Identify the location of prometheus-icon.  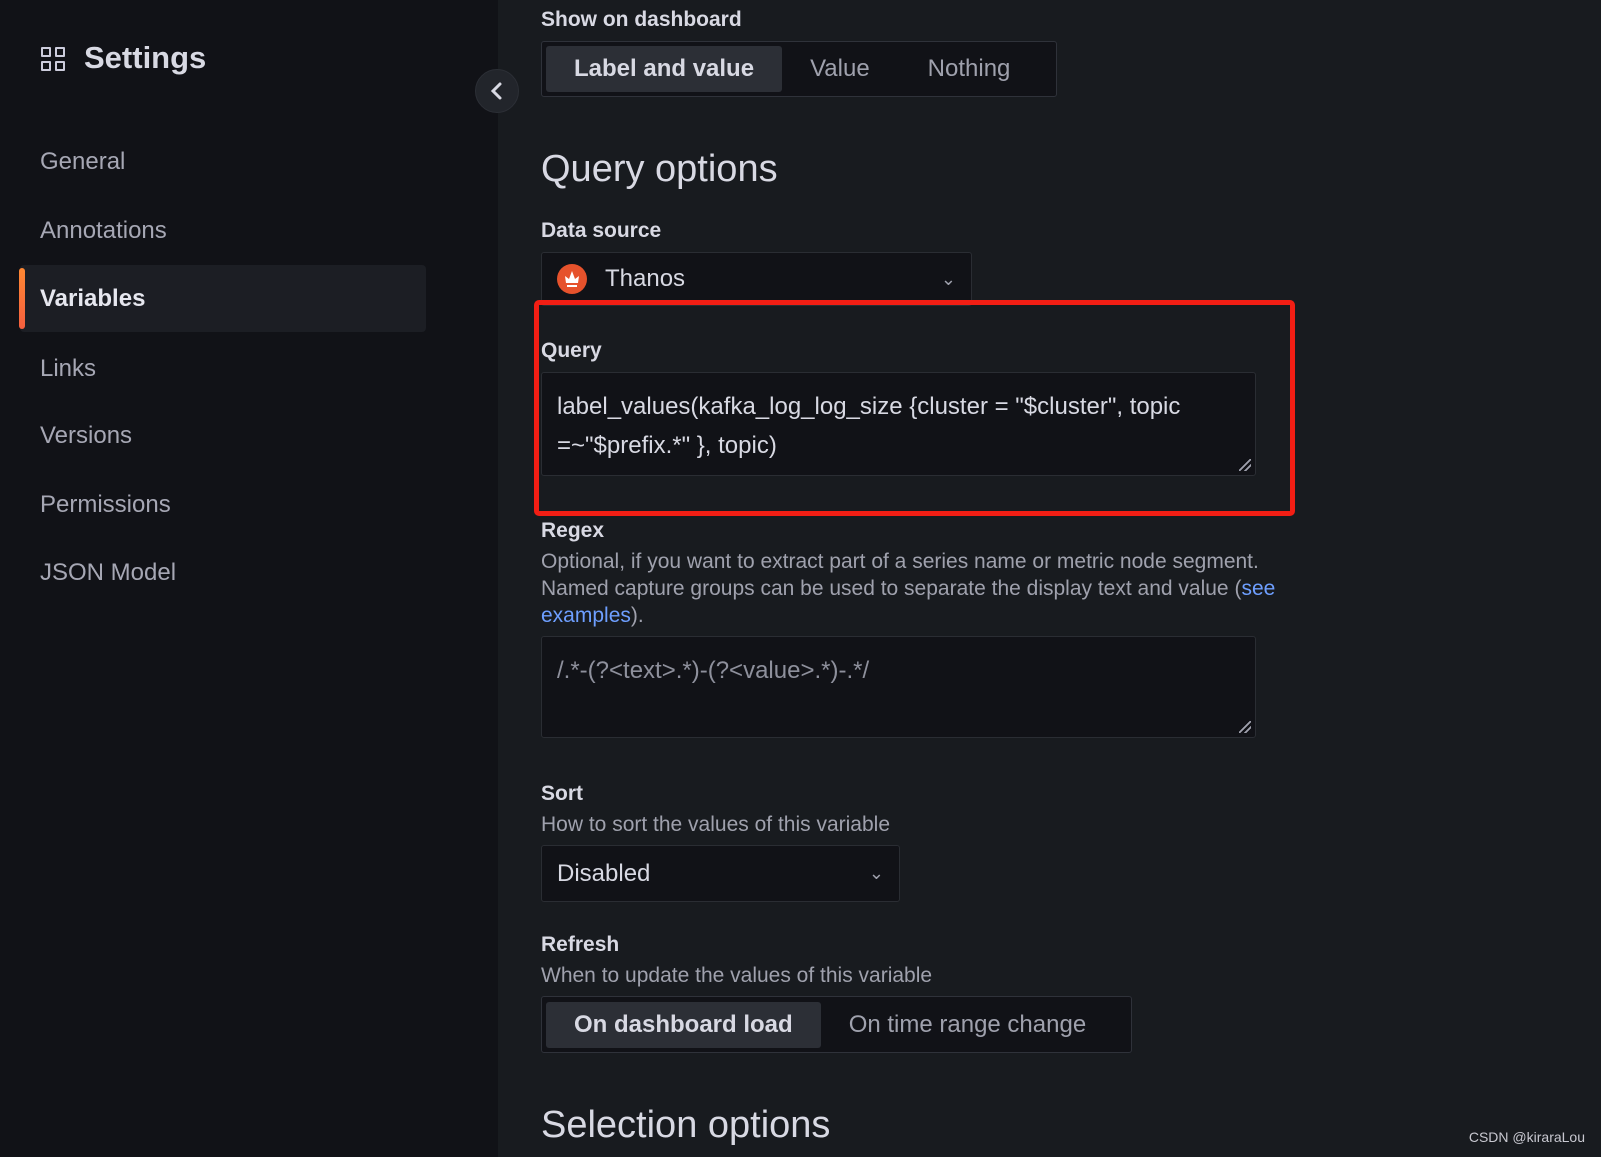
(572, 279).